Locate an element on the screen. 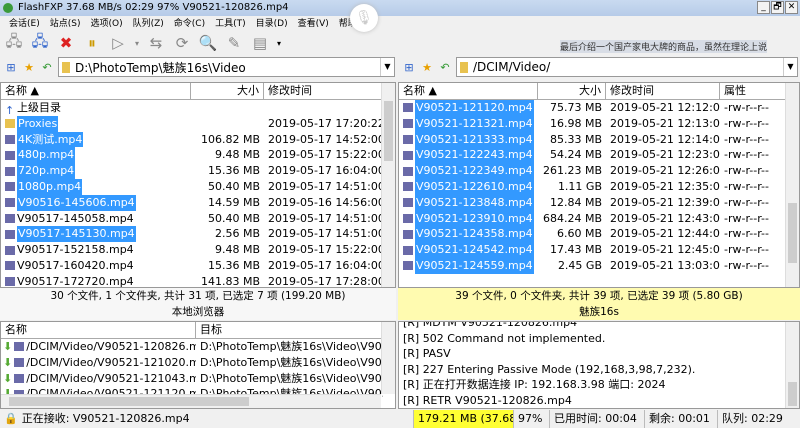 This screenshot has width=800, height=428. microphone-icon: 🎙 is located at coordinates (364, 18).